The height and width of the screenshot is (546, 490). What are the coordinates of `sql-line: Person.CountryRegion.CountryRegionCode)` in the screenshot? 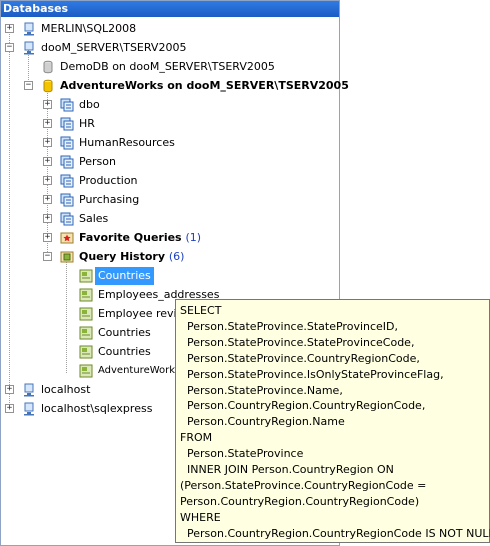 It's located at (300, 501).